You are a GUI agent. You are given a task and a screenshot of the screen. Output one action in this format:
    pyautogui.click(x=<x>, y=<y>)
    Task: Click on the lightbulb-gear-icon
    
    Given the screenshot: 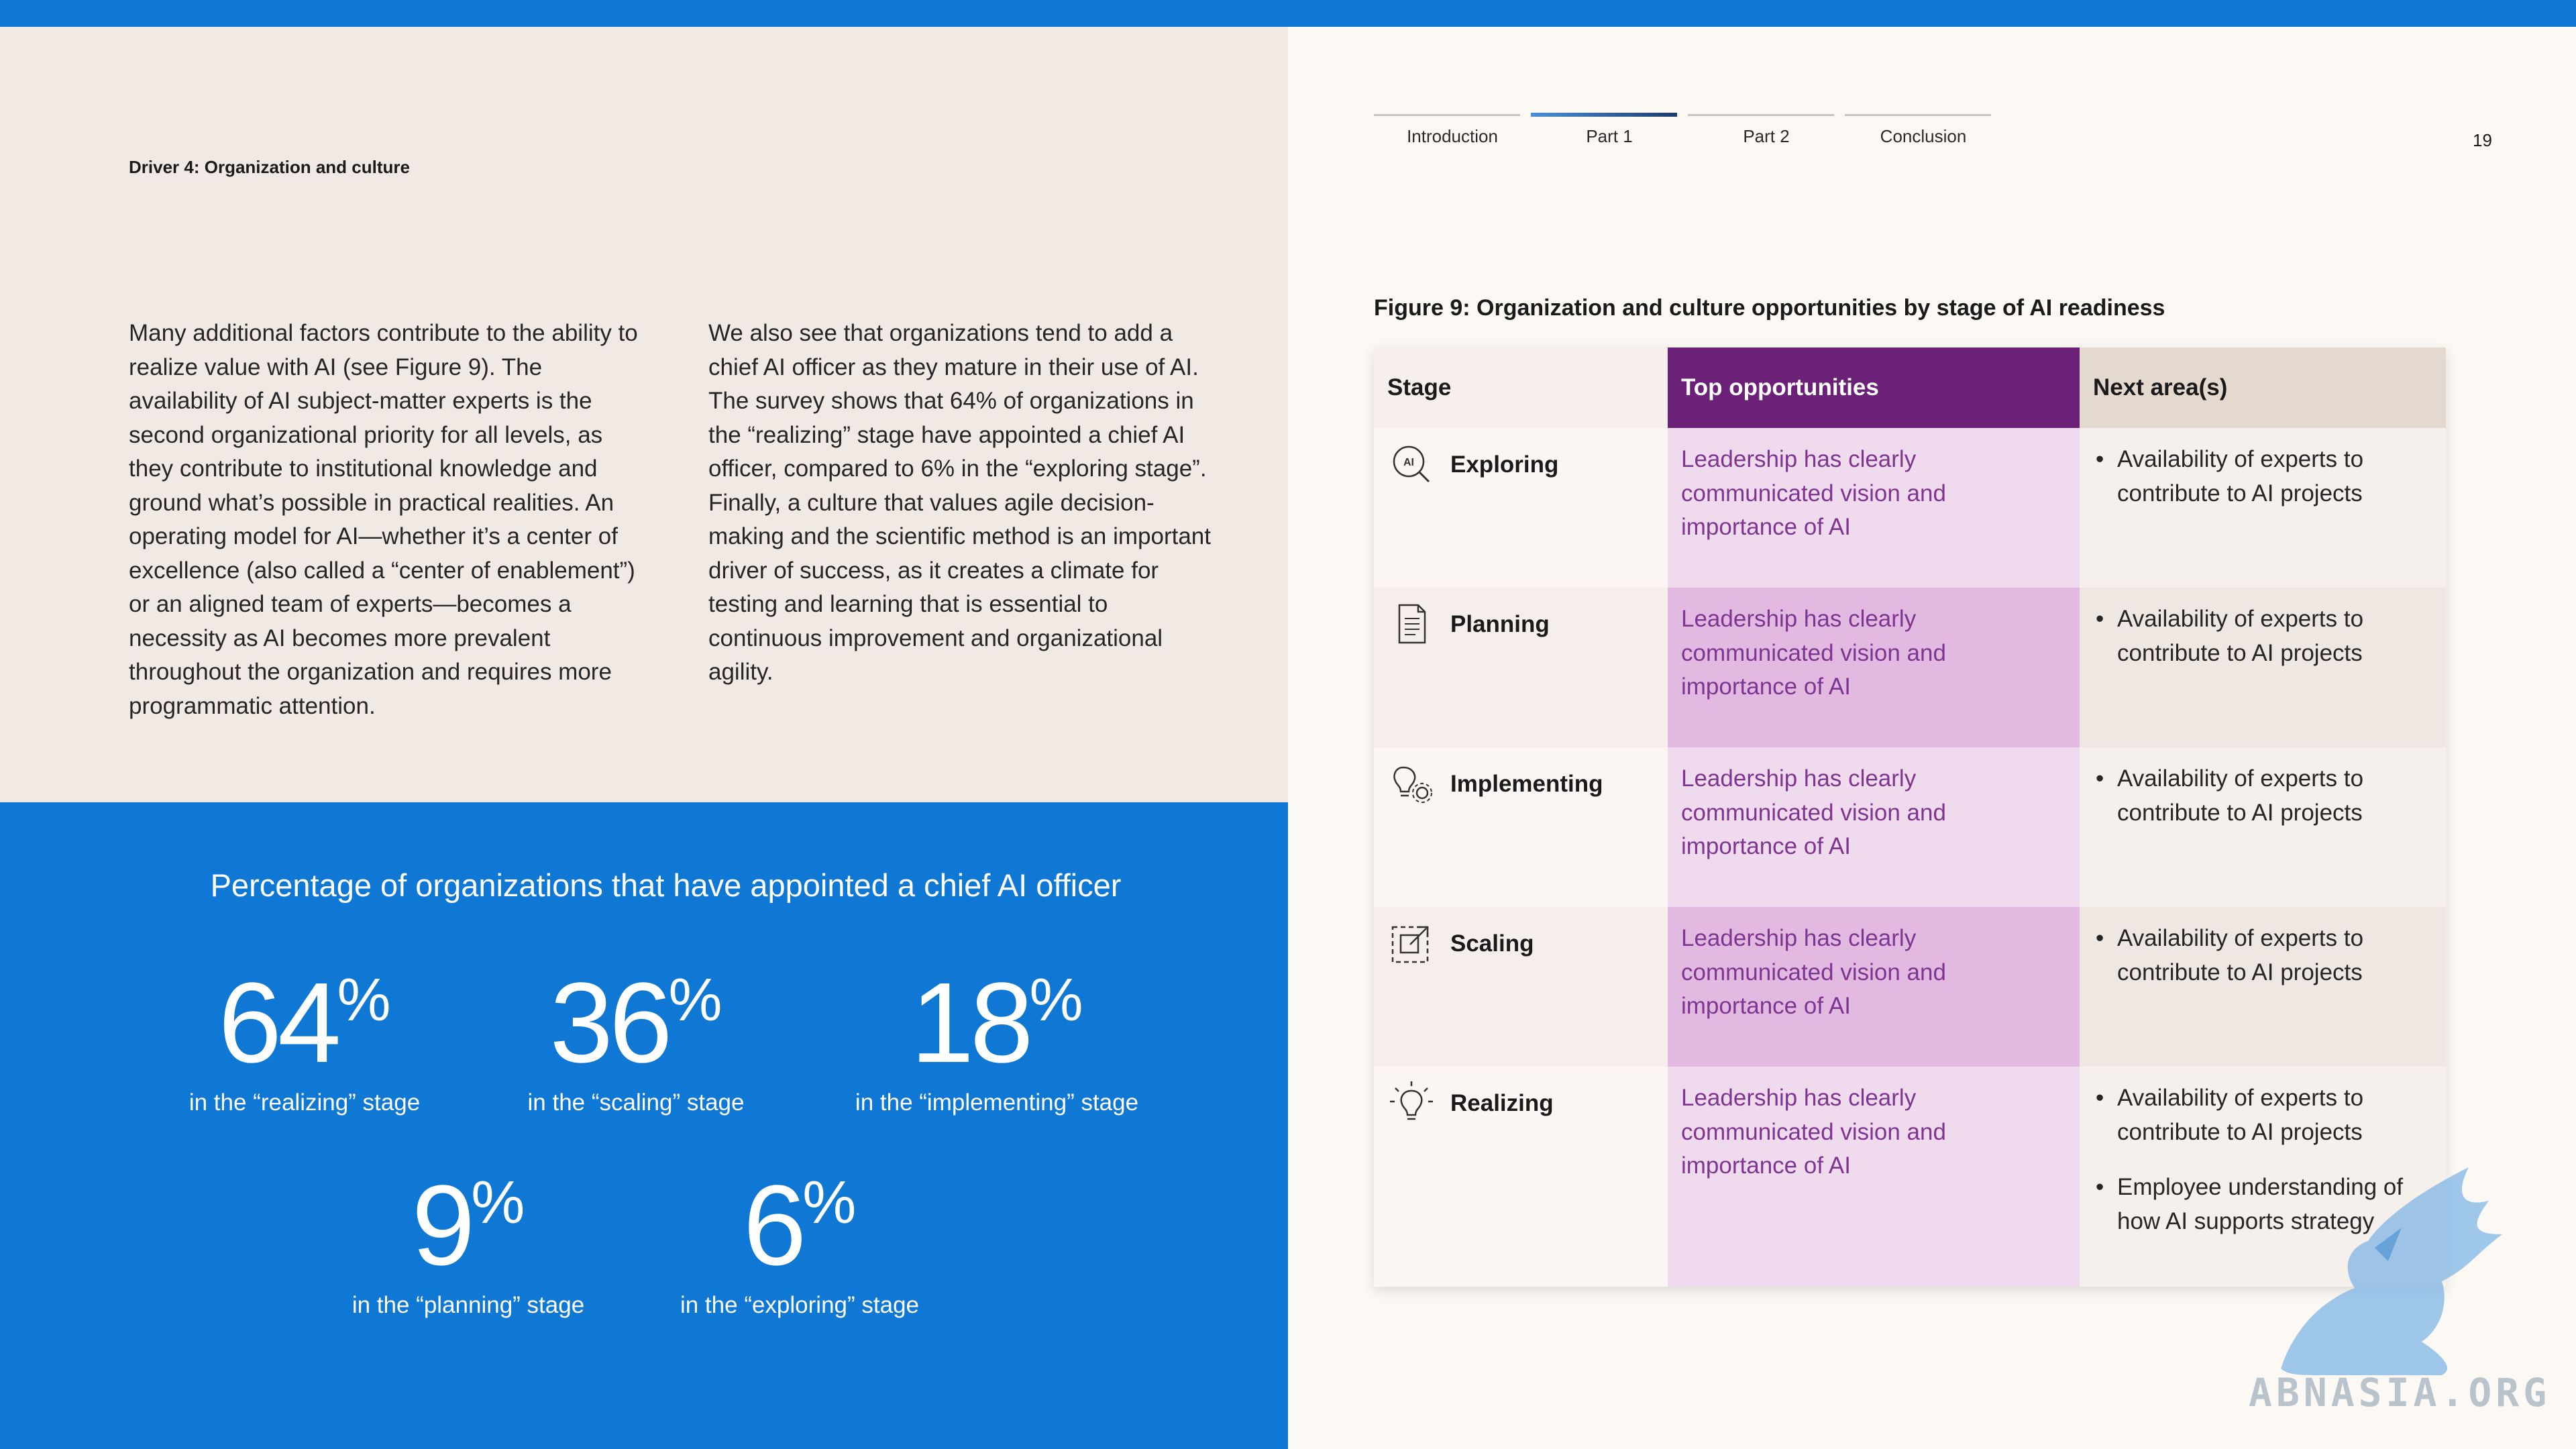 What is the action you would take?
    pyautogui.click(x=1412, y=784)
    